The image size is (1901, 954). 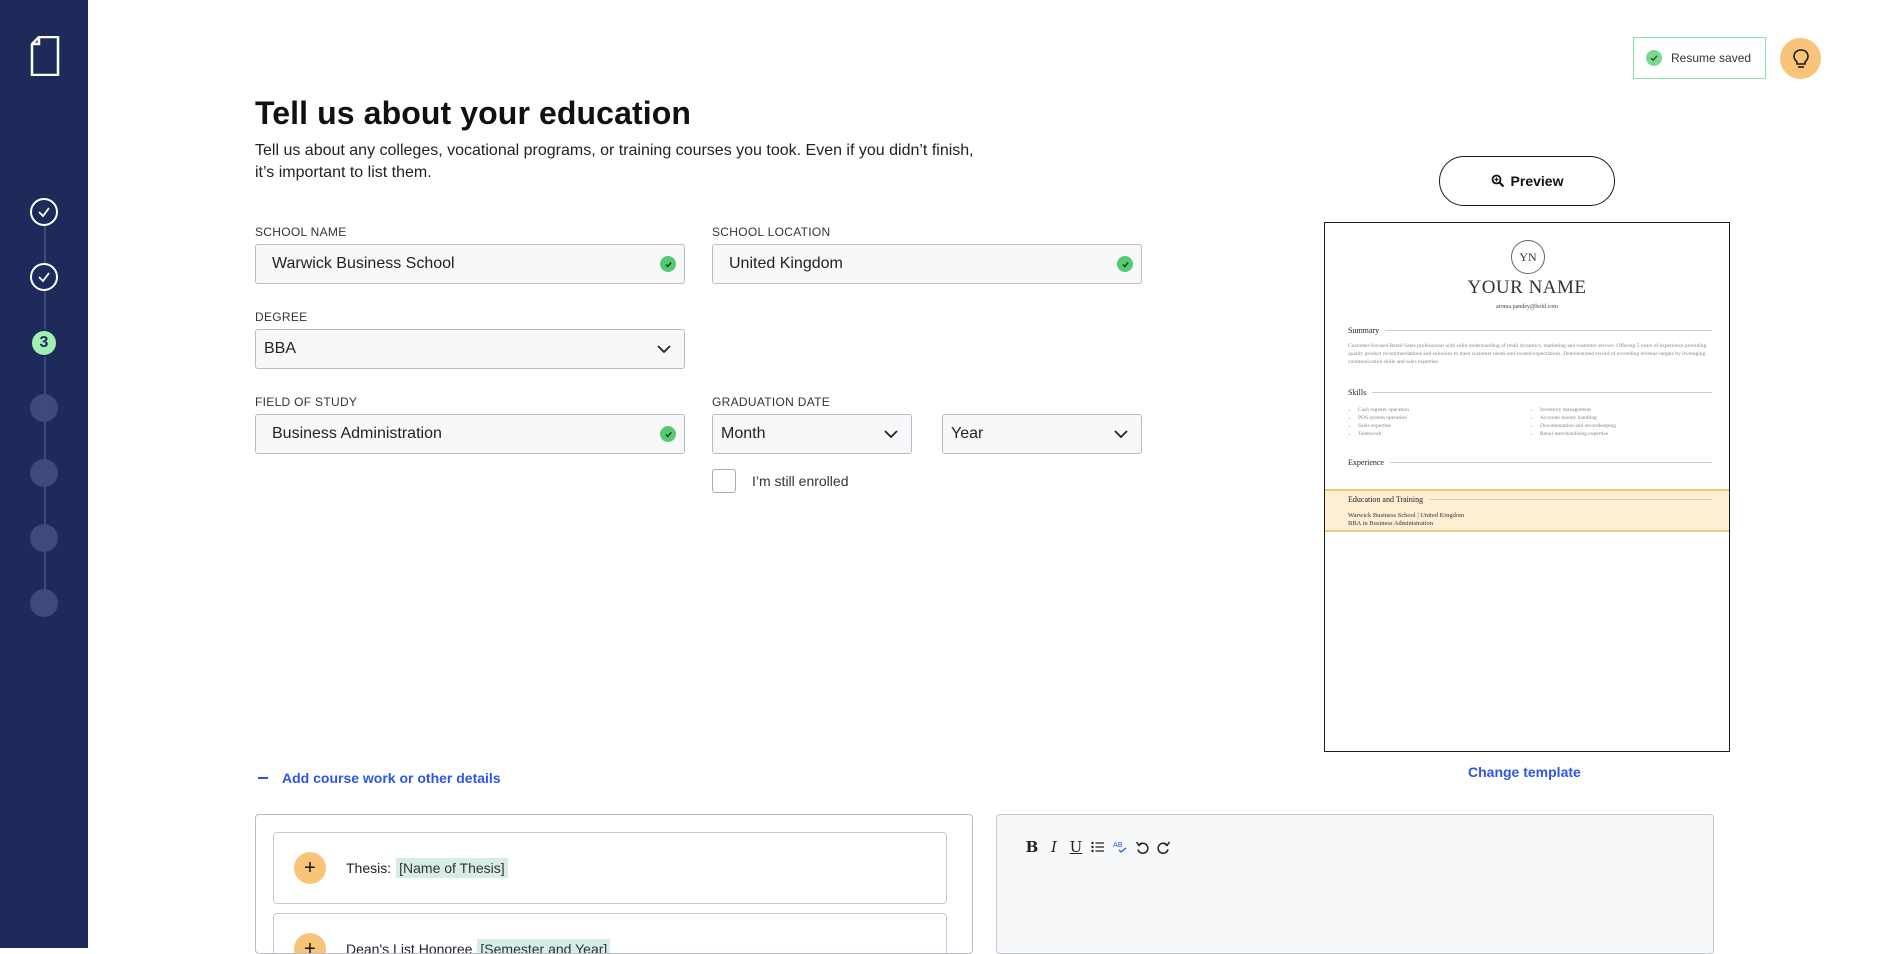 I want to click on undo-icon, so click(x=1142, y=847).